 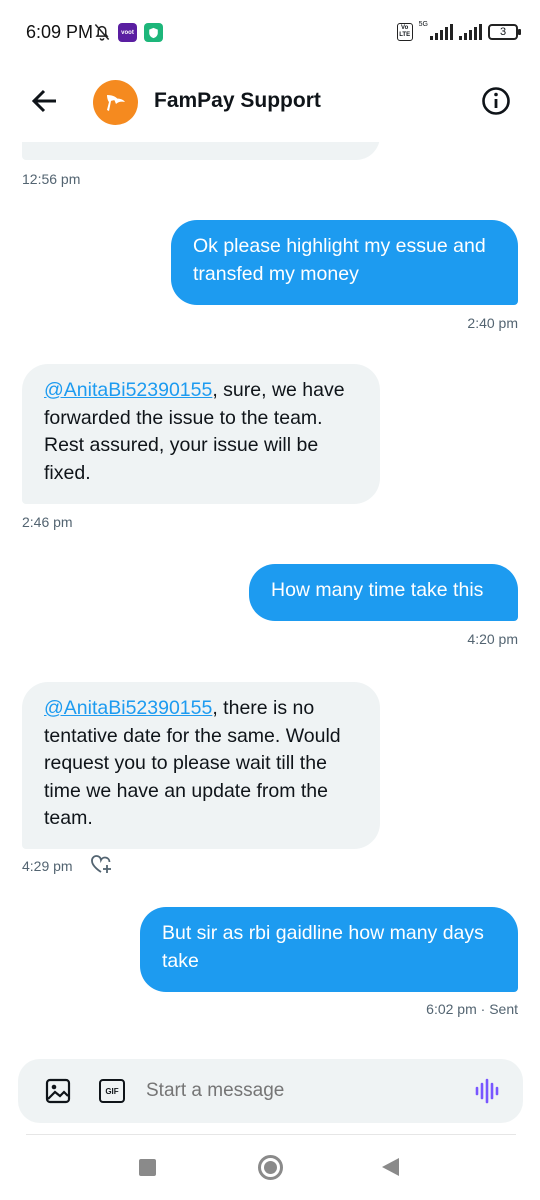 I want to click on battery-level: 3, so click(x=503, y=32).